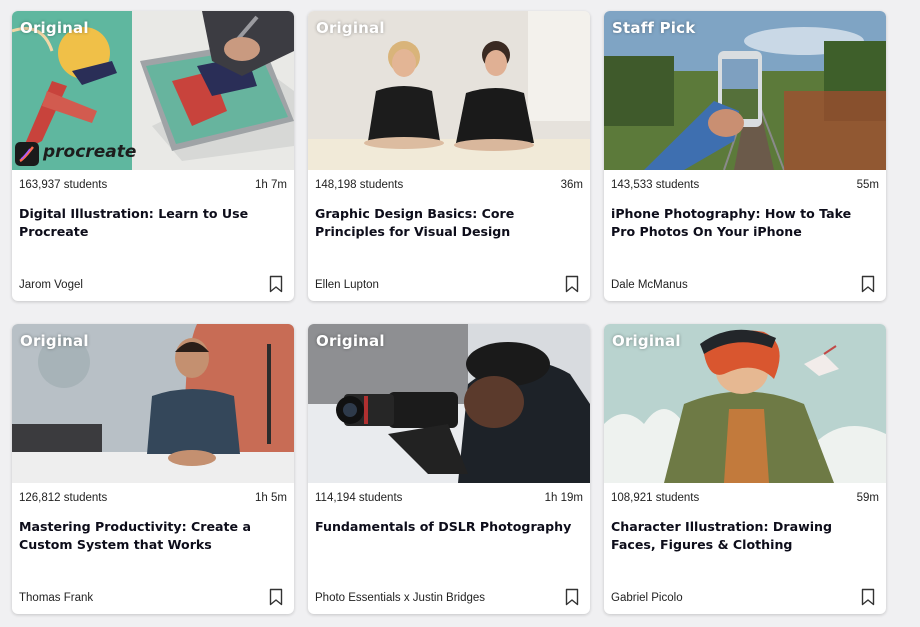 Image resolution: width=920 pixels, height=627 pixels. Describe the element at coordinates (56, 598) in the screenshot. I see `teacher-name: Thomas Frank` at that location.